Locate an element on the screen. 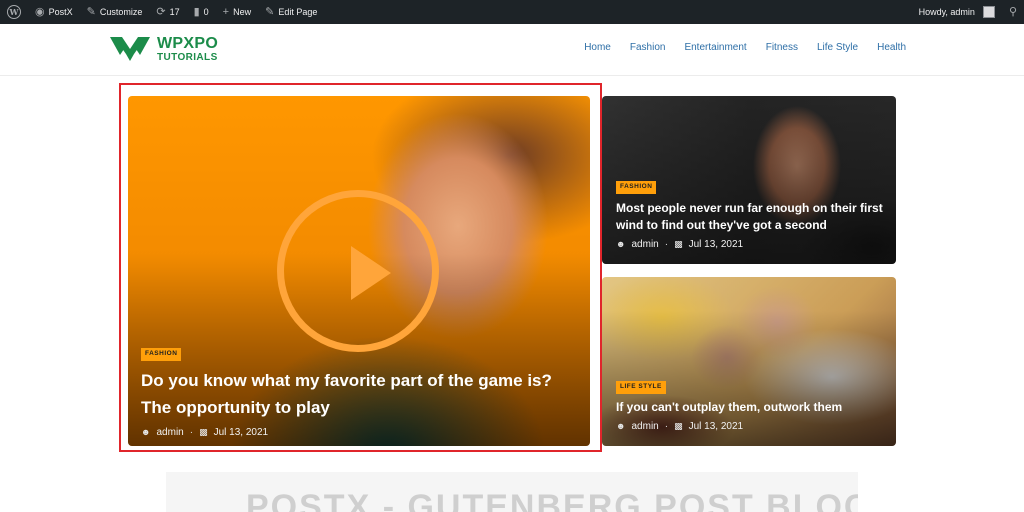 The width and height of the screenshot is (1024, 512). new-label: New is located at coordinates (242, 12).